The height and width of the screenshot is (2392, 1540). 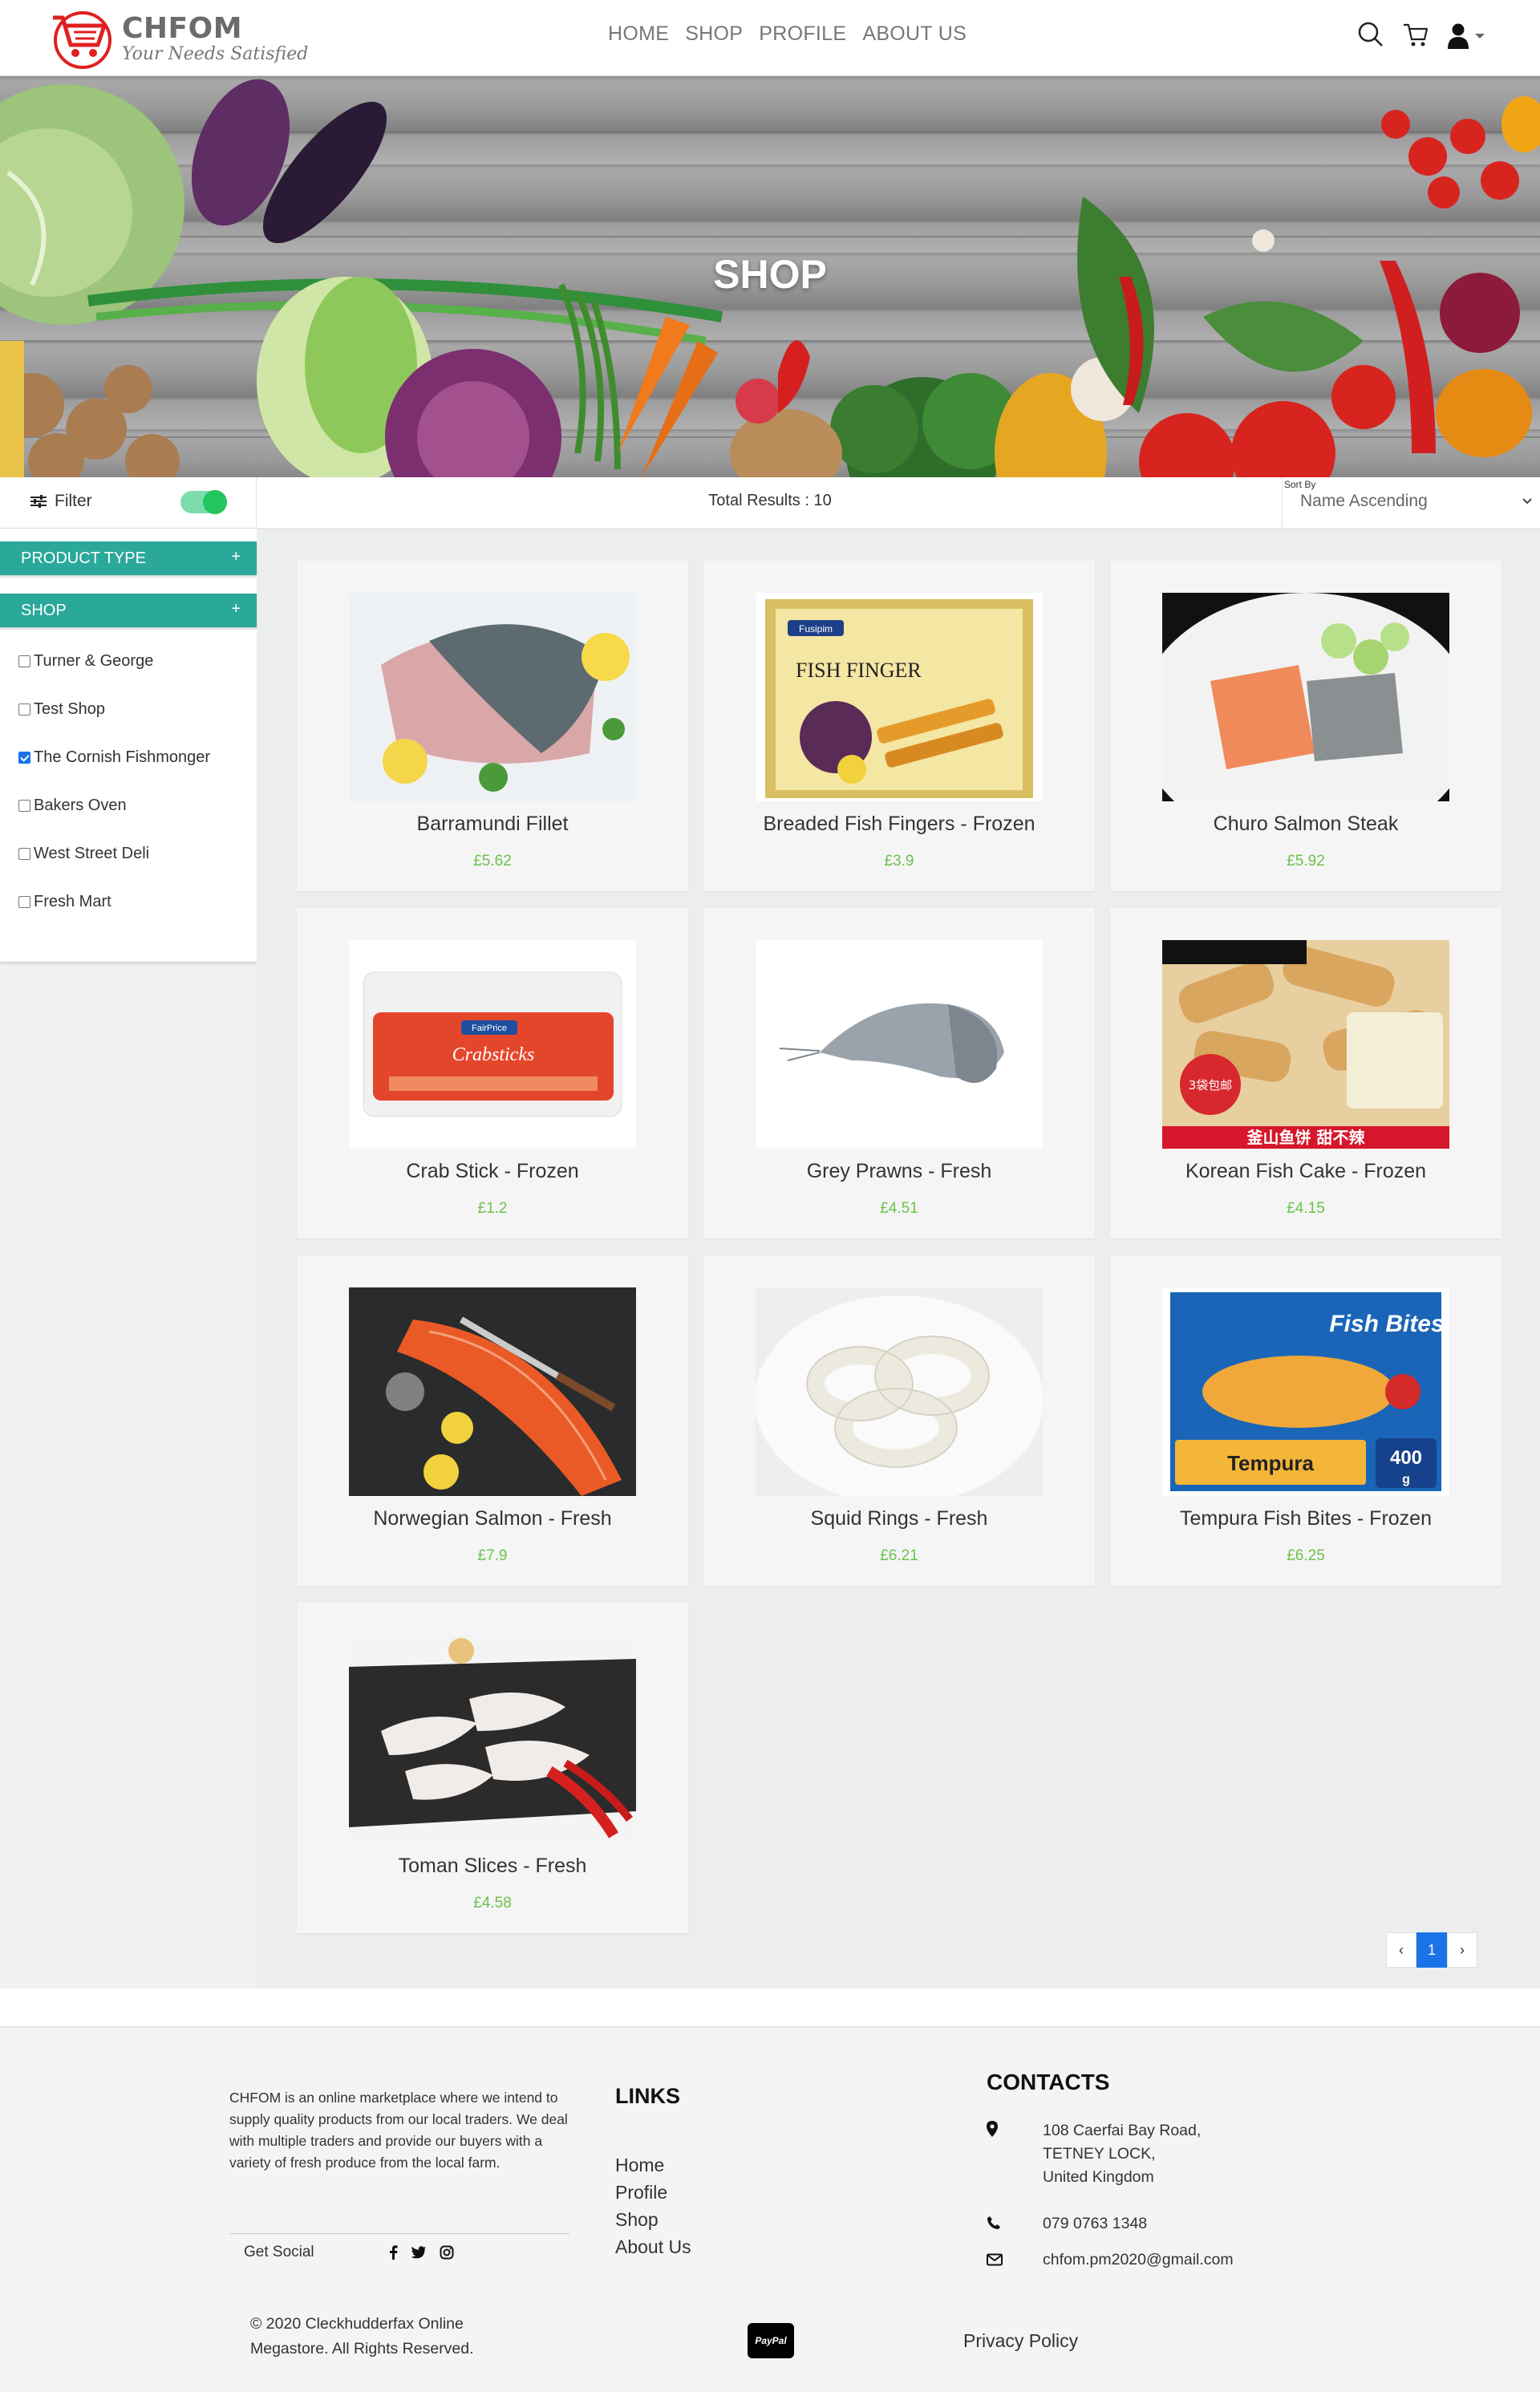 What do you see at coordinates (1305, 1391) in the screenshot?
I see `product-image: Fish Bites Tempura 400 g` at bounding box center [1305, 1391].